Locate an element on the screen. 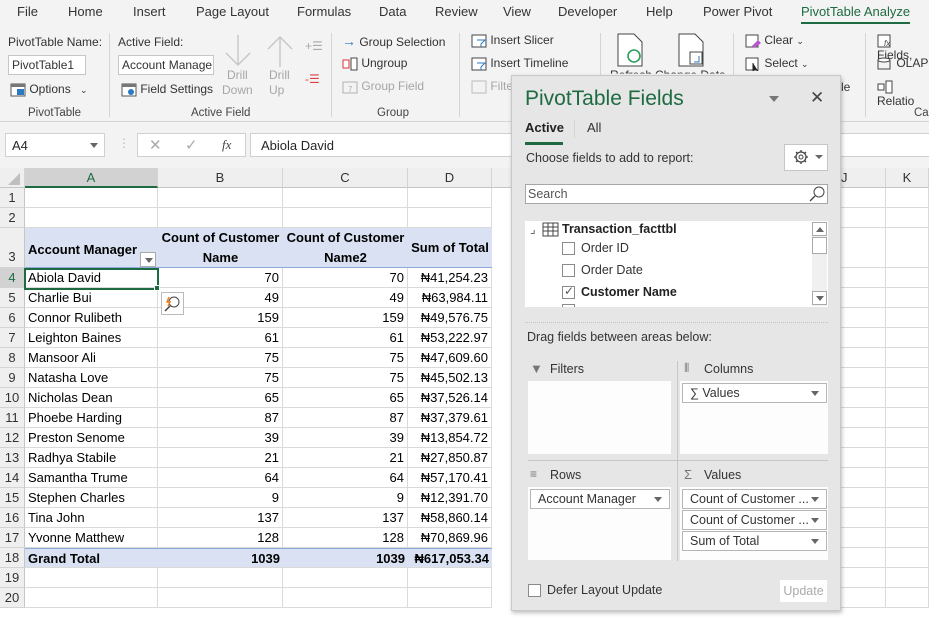 The image size is (929, 619). pivot-value-count2: 137 is located at coordinates (345, 518).